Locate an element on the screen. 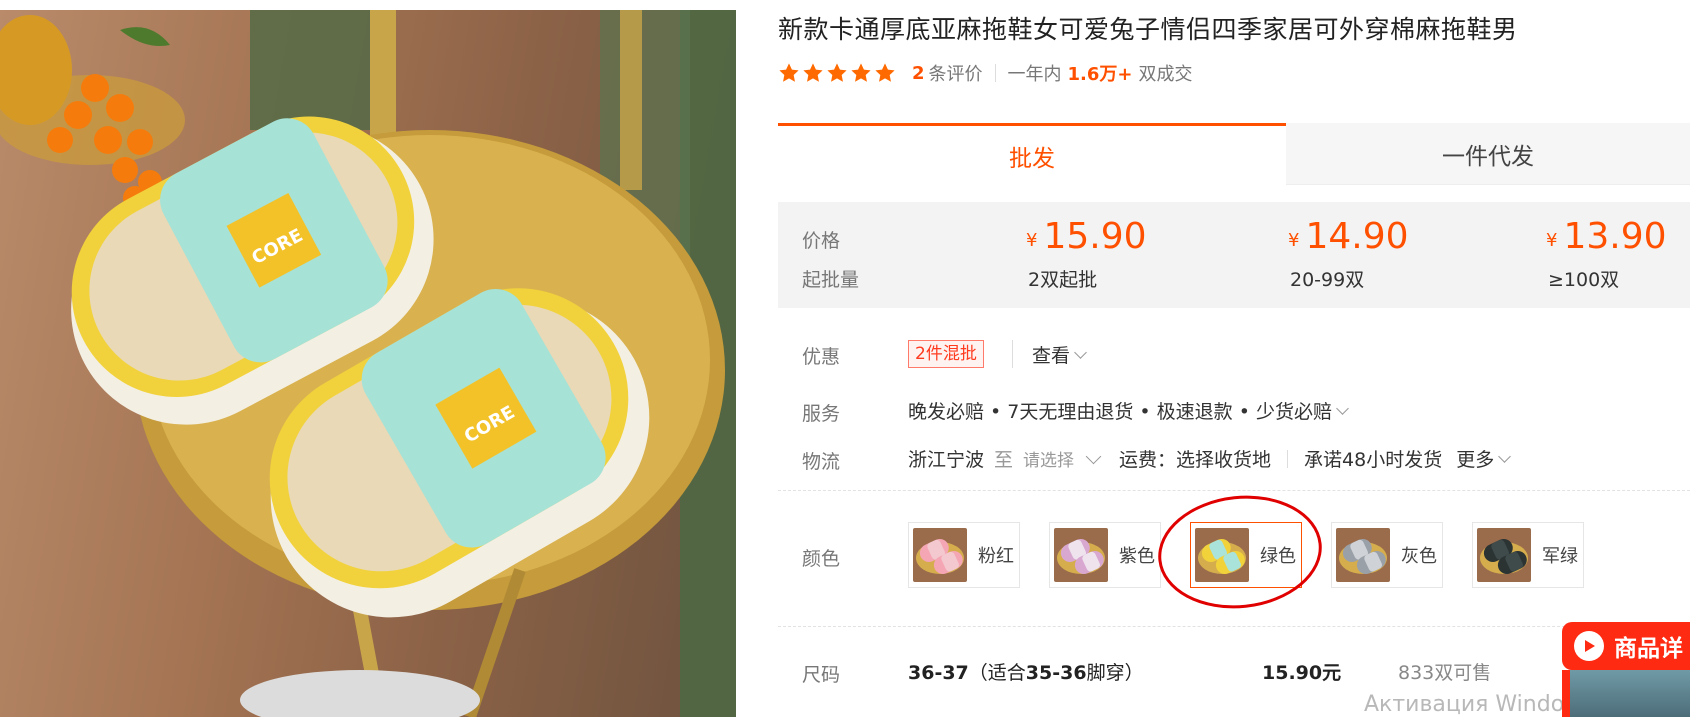 Image resolution: width=1690 pixels, height=717 pixels. view-discount-text: 查看 is located at coordinates (1051, 356).